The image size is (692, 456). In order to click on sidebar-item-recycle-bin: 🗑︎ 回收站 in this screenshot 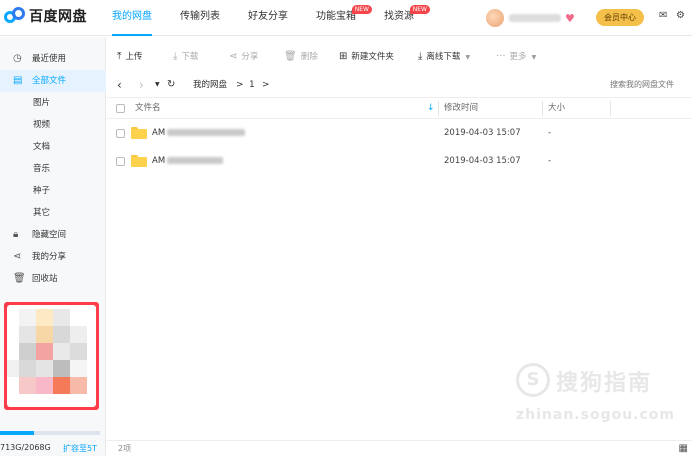, I will do `click(53, 279)`.